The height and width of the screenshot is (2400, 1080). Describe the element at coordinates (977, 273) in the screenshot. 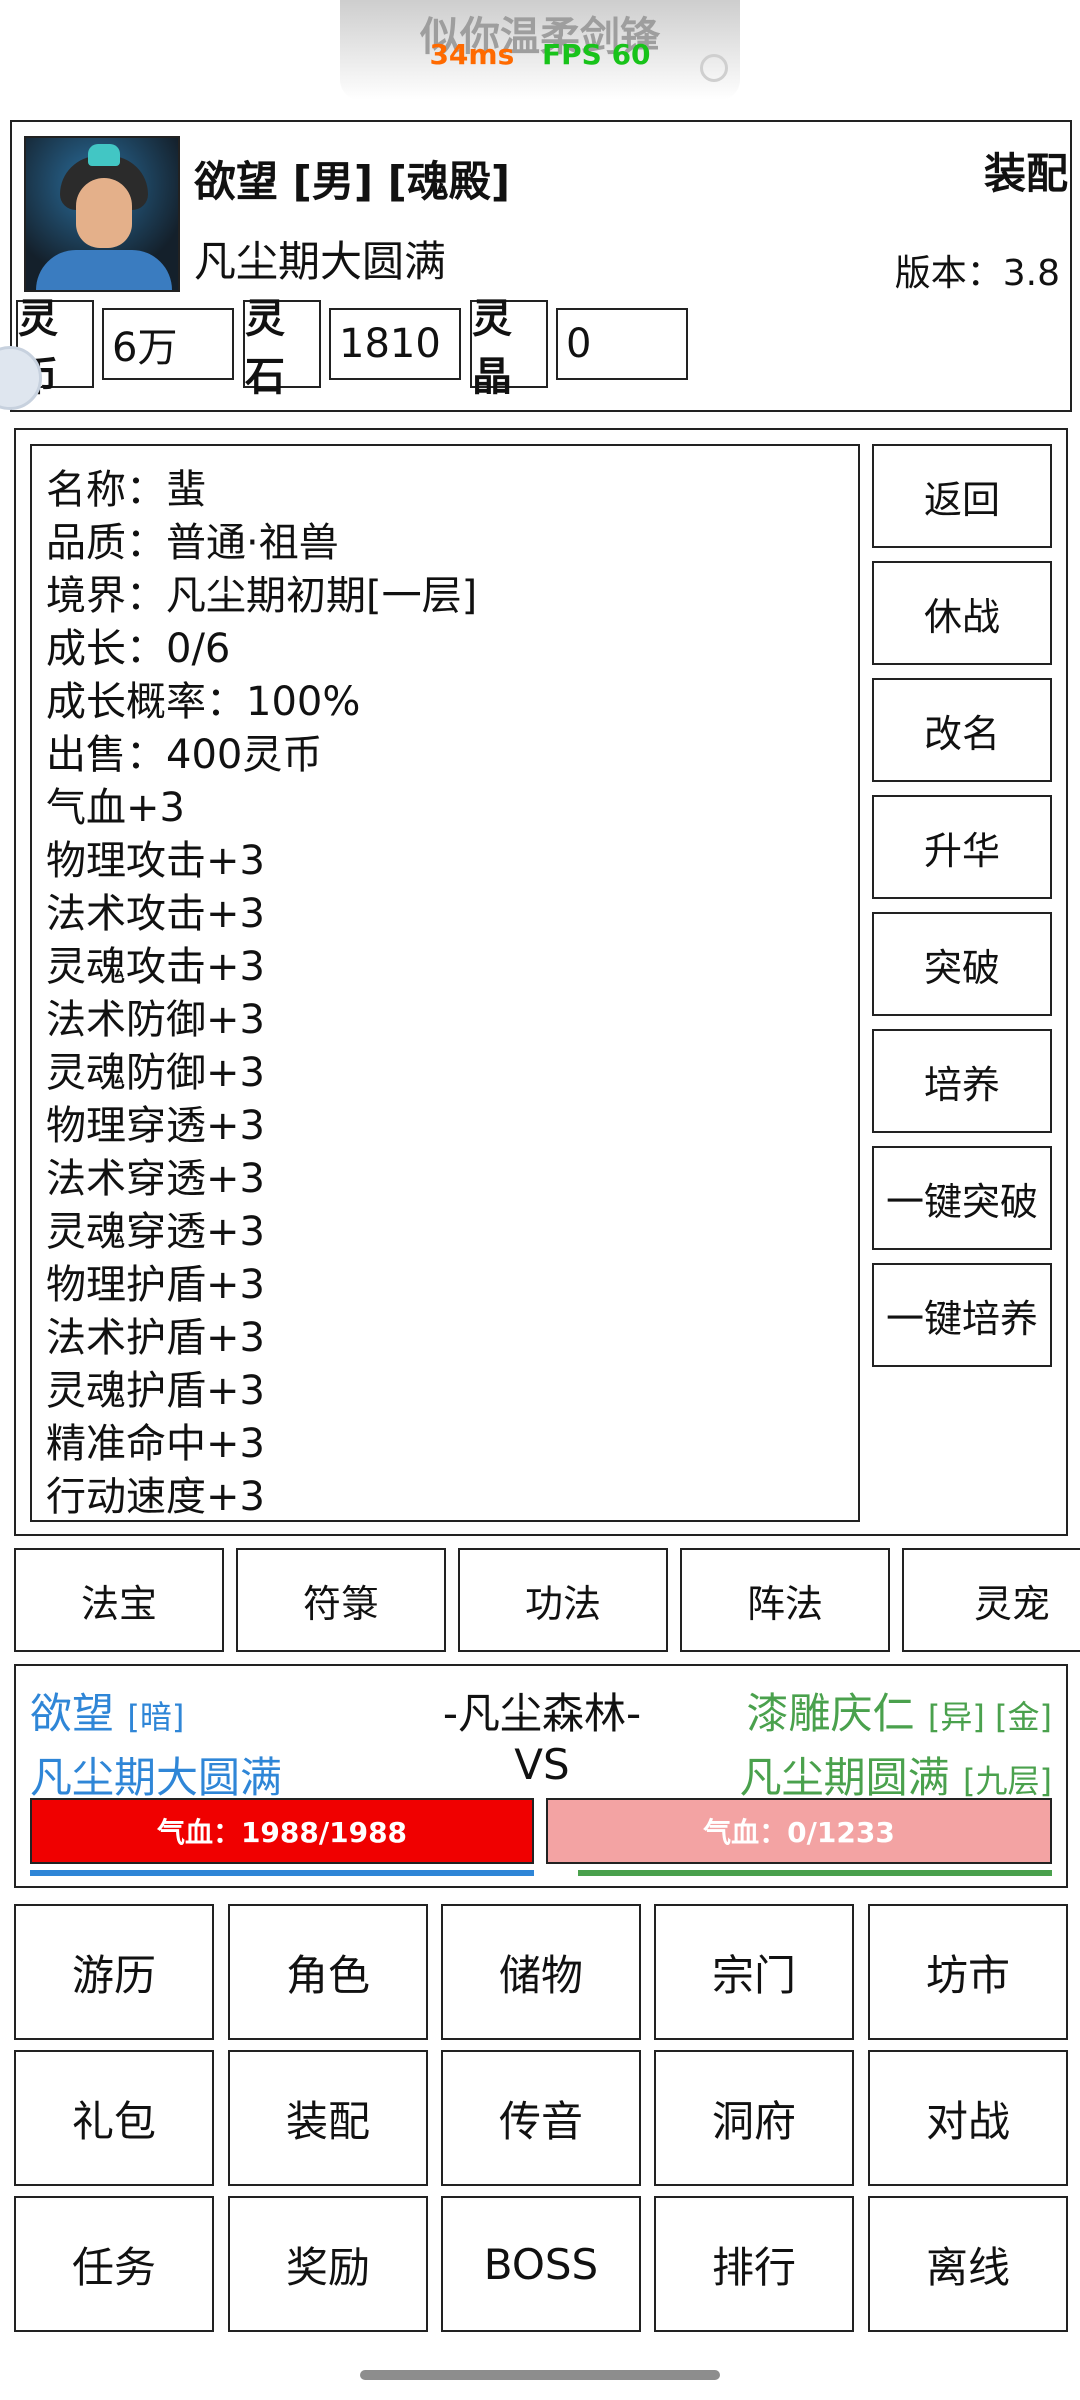

I see `version-label: 版本：3.8` at that location.